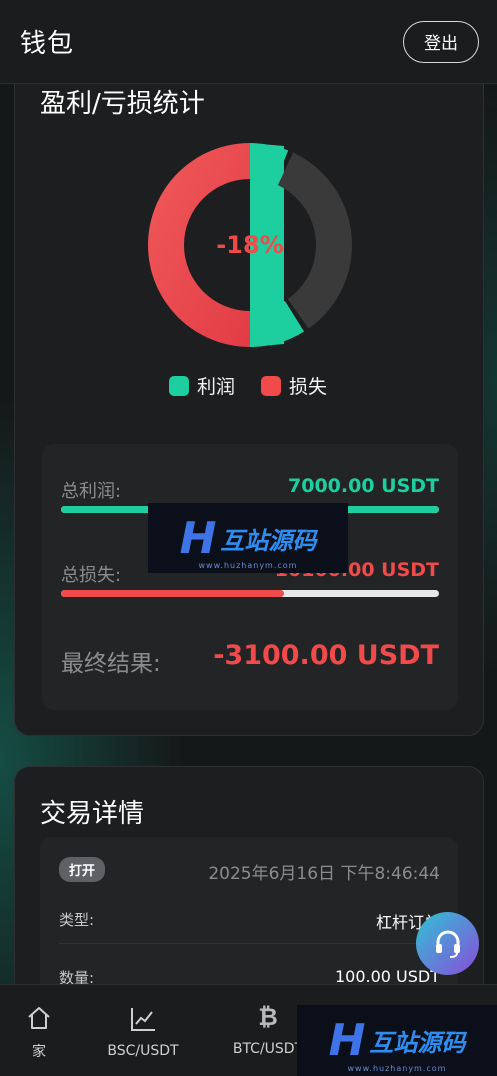  I want to click on nav-label-bsc-usdt: BSC/USDT, so click(143, 1051).